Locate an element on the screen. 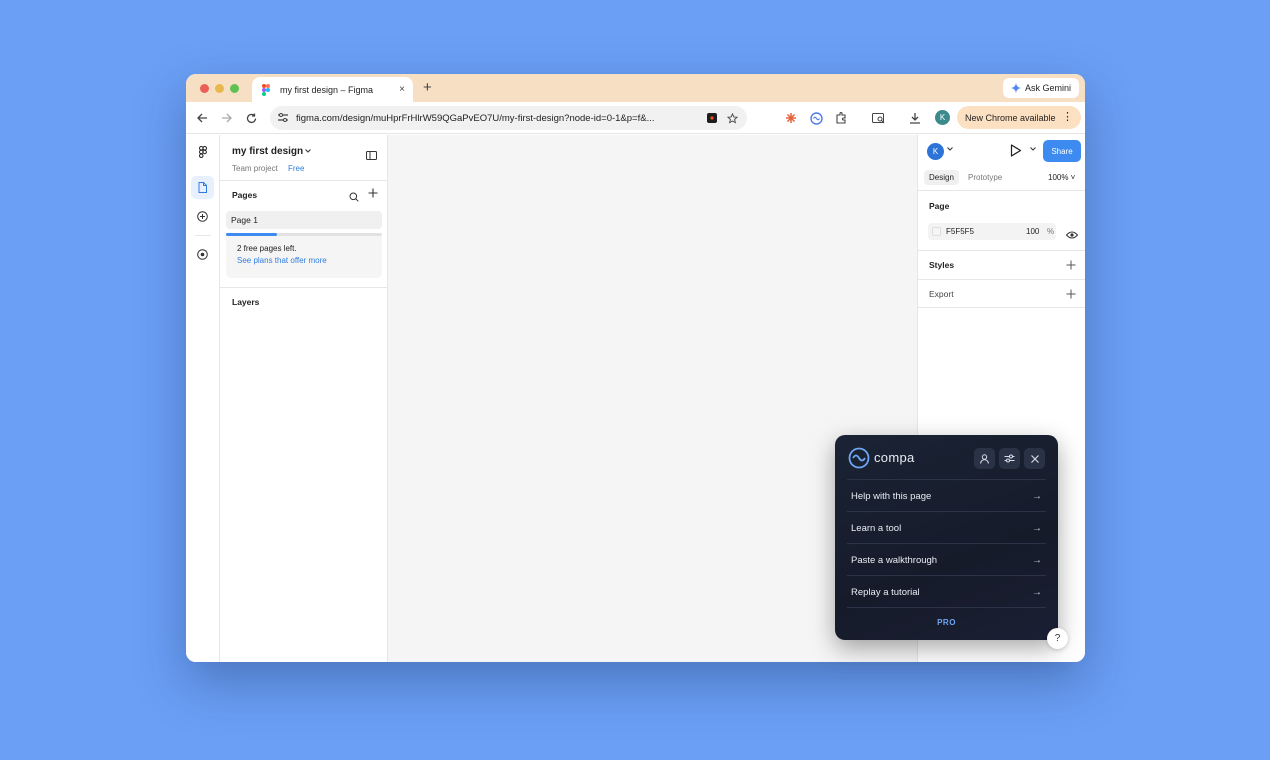  zoom-dropdown: 100% ˅ is located at coordinates (1061, 177).